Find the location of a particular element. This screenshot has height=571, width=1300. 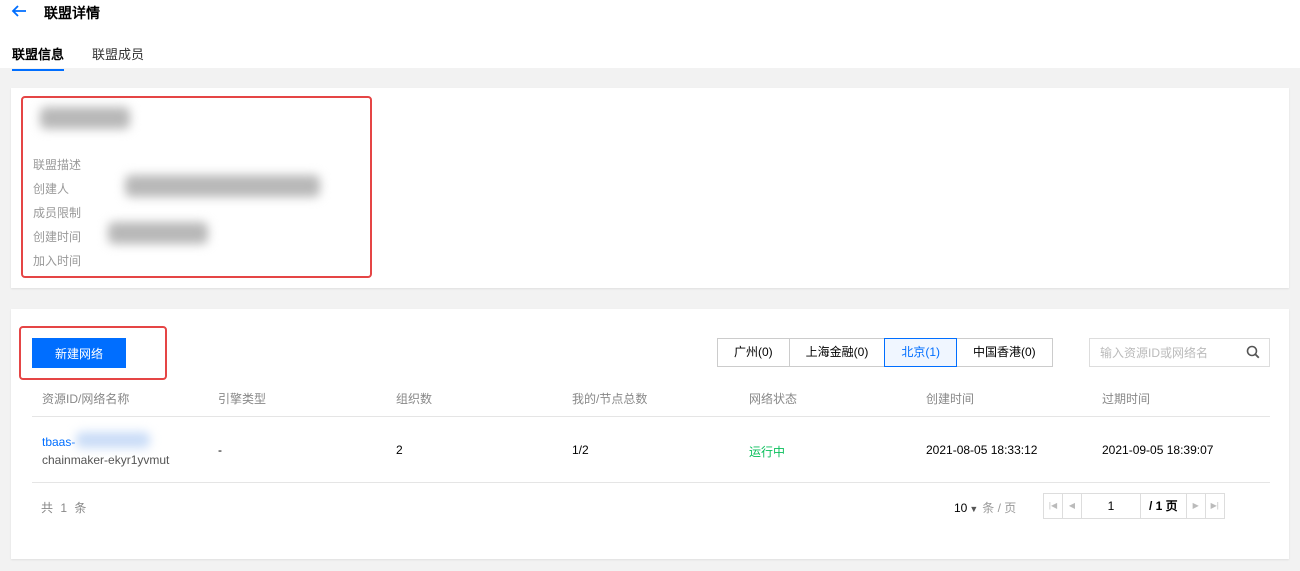

column-header-status: 网络状态 is located at coordinates (773, 399).